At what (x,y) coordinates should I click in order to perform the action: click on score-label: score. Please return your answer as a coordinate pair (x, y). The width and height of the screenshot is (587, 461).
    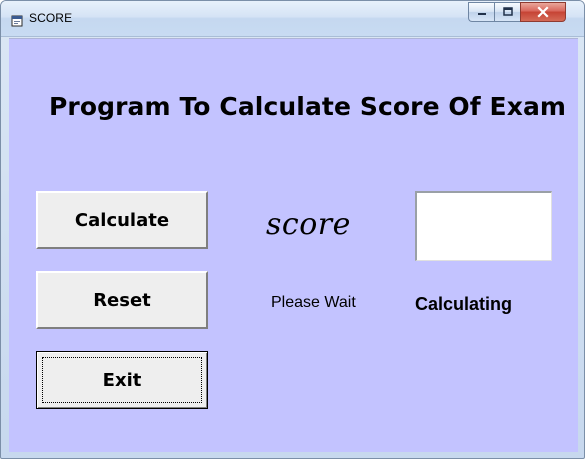
    Looking at the image, I should click on (308, 224).